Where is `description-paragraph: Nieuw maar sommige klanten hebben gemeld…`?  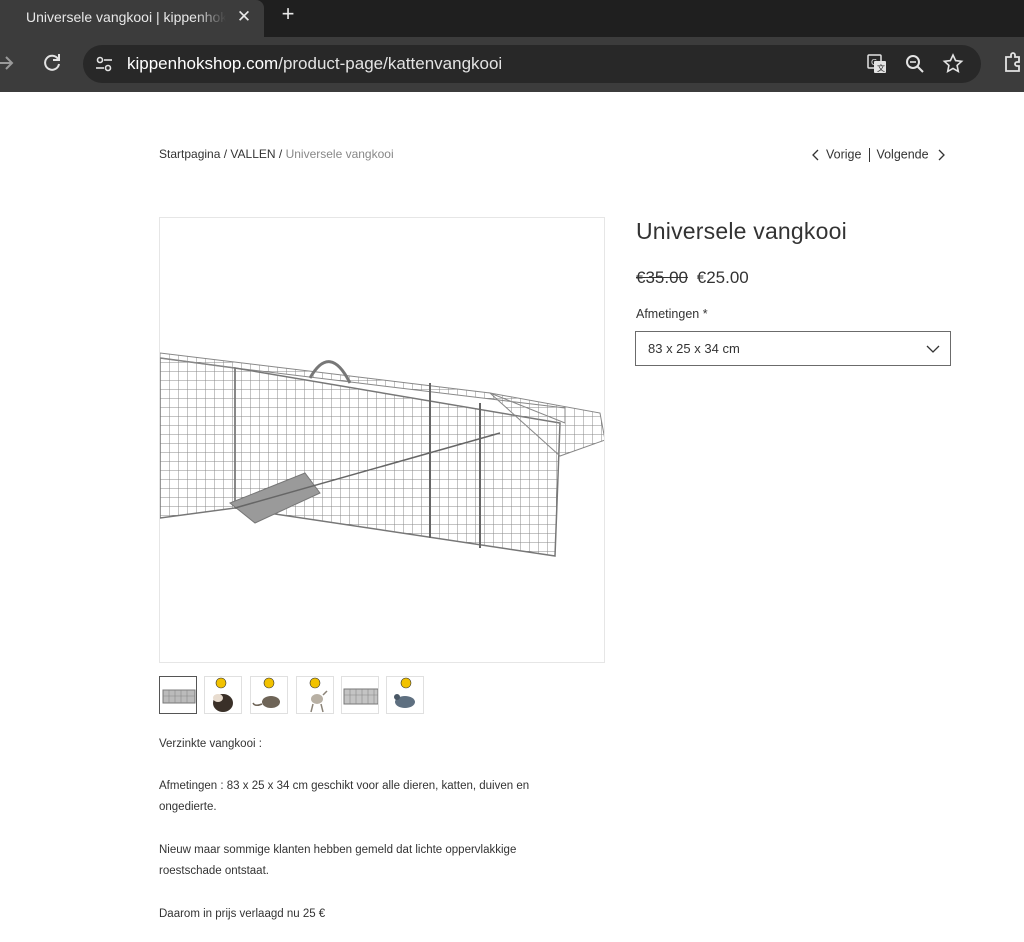 description-paragraph: Nieuw maar sommige klanten hebben gemeld… is located at coordinates (338, 860).